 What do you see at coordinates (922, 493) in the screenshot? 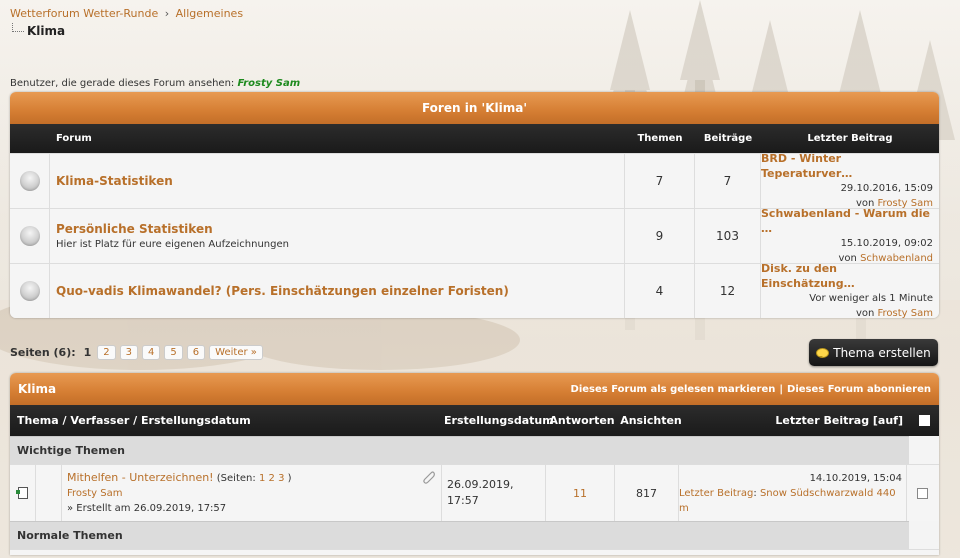
I see `thread-select-checkbox` at bounding box center [922, 493].